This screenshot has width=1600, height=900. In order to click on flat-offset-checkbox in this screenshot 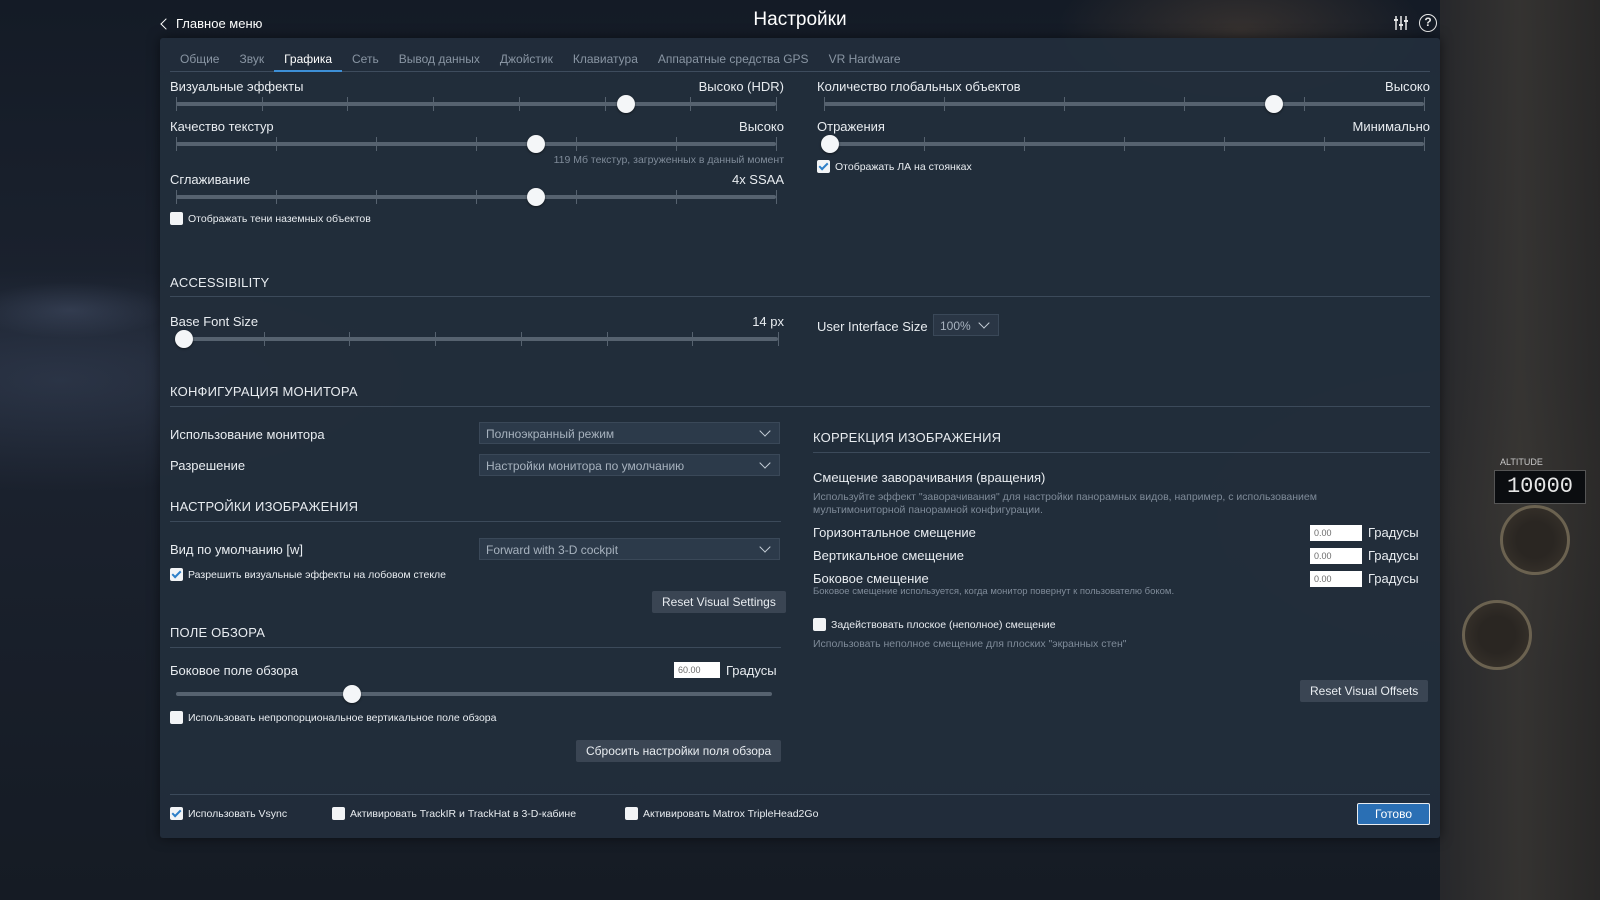, I will do `click(819, 624)`.